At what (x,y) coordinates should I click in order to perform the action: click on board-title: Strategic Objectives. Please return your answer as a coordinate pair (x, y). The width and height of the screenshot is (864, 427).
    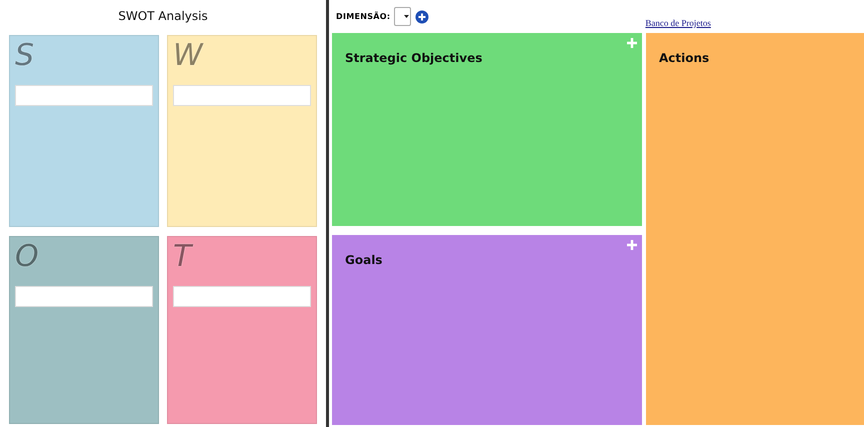
    Looking at the image, I should click on (414, 58).